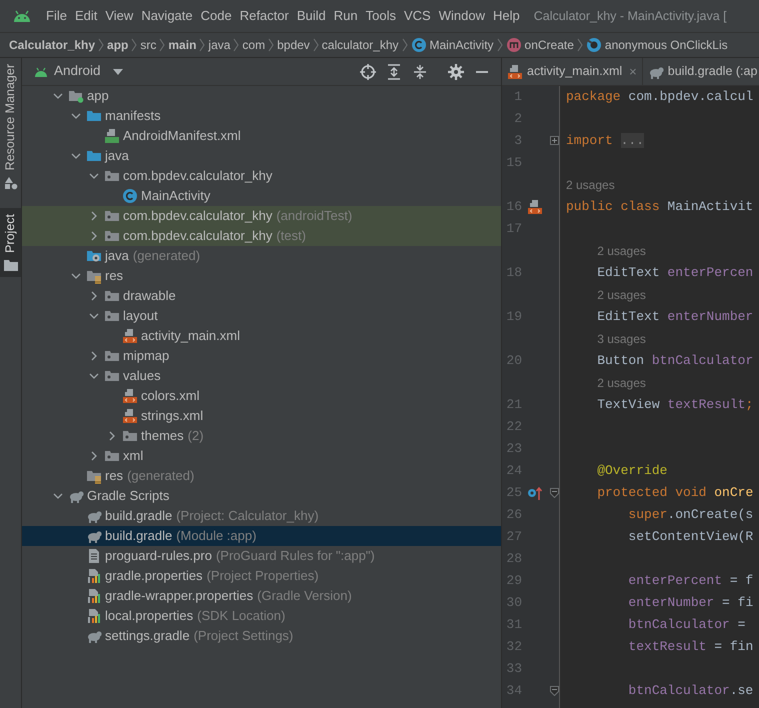 Image resolution: width=759 pixels, height=708 pixels. What do you see at coordinates (261, 136) in the screenshot?
I see `tree-row: AndroidManifest.xml` at bounding box center [261, 136].